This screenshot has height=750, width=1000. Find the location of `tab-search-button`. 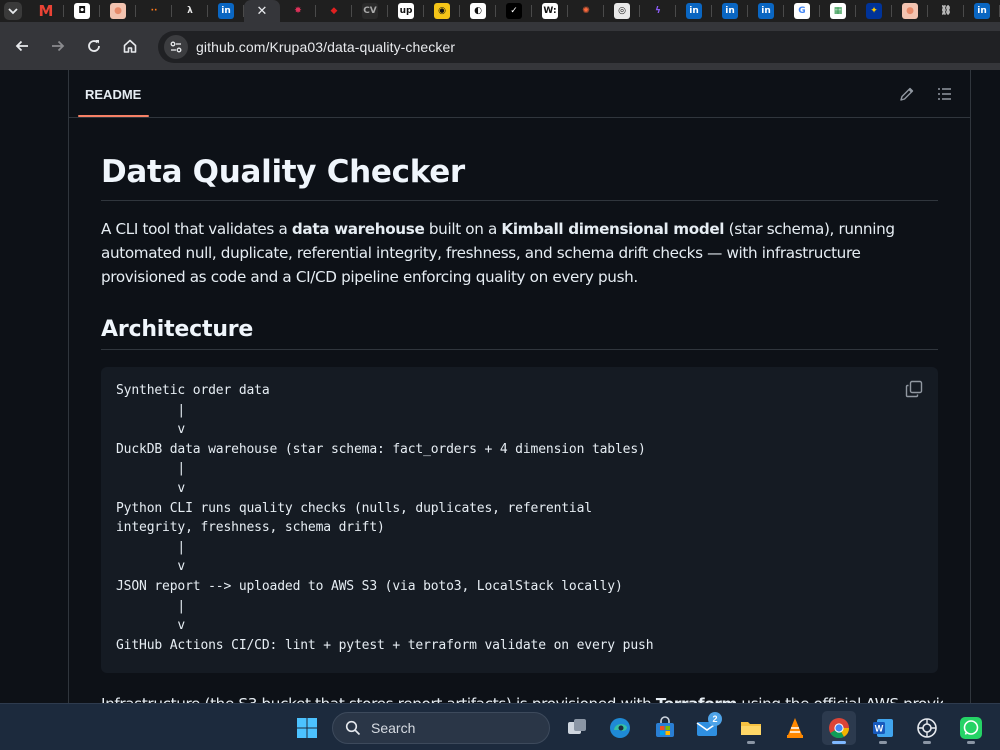

tab-search-button is located at coordinates (13, 11).